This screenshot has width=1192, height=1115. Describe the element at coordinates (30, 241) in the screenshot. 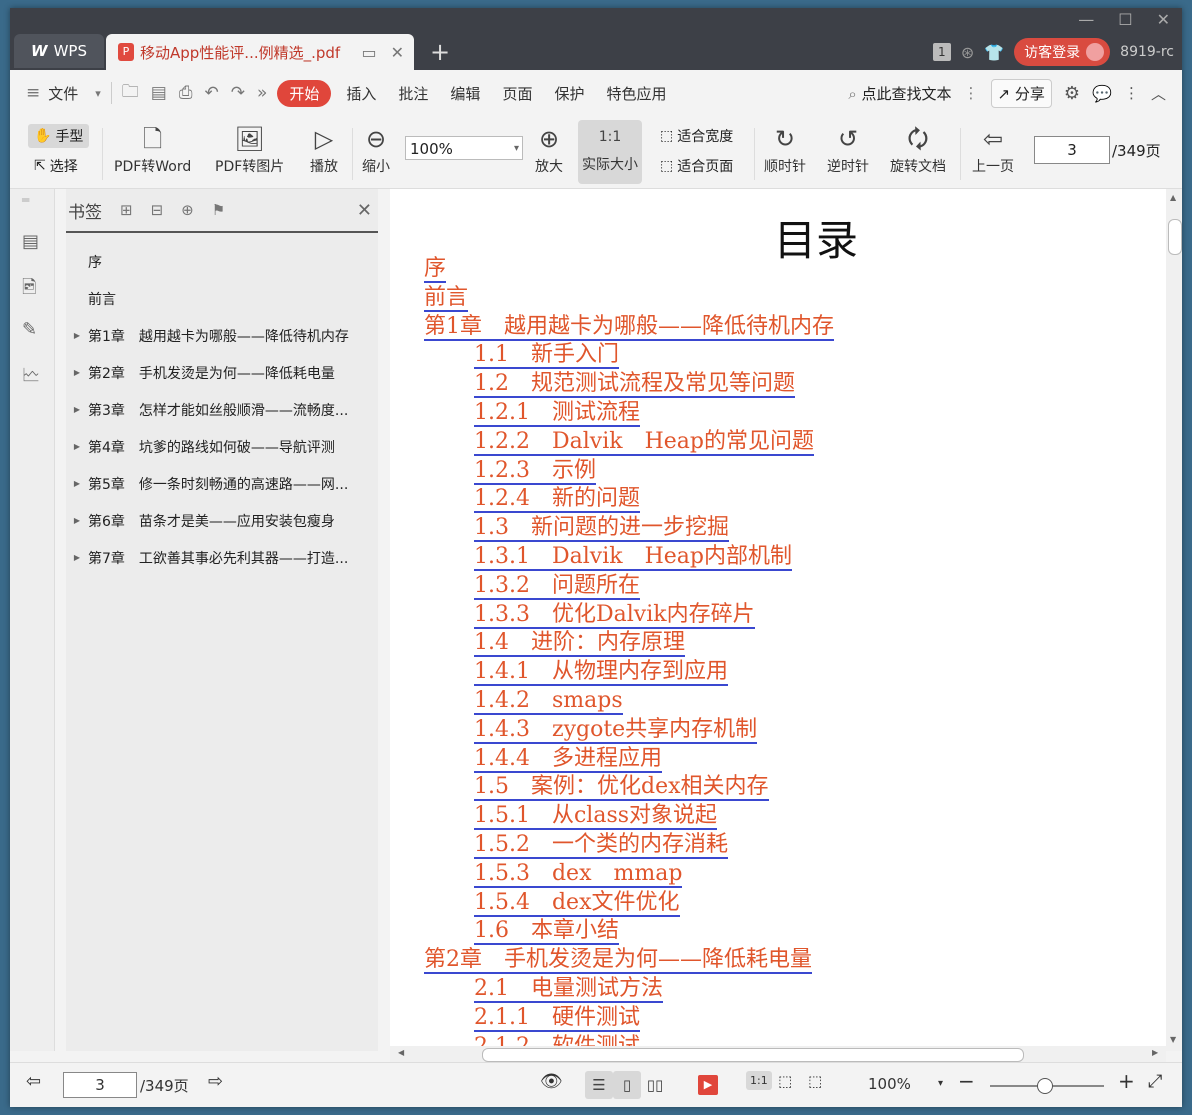

I see `bookmark-list-icon: ▤` at that location.